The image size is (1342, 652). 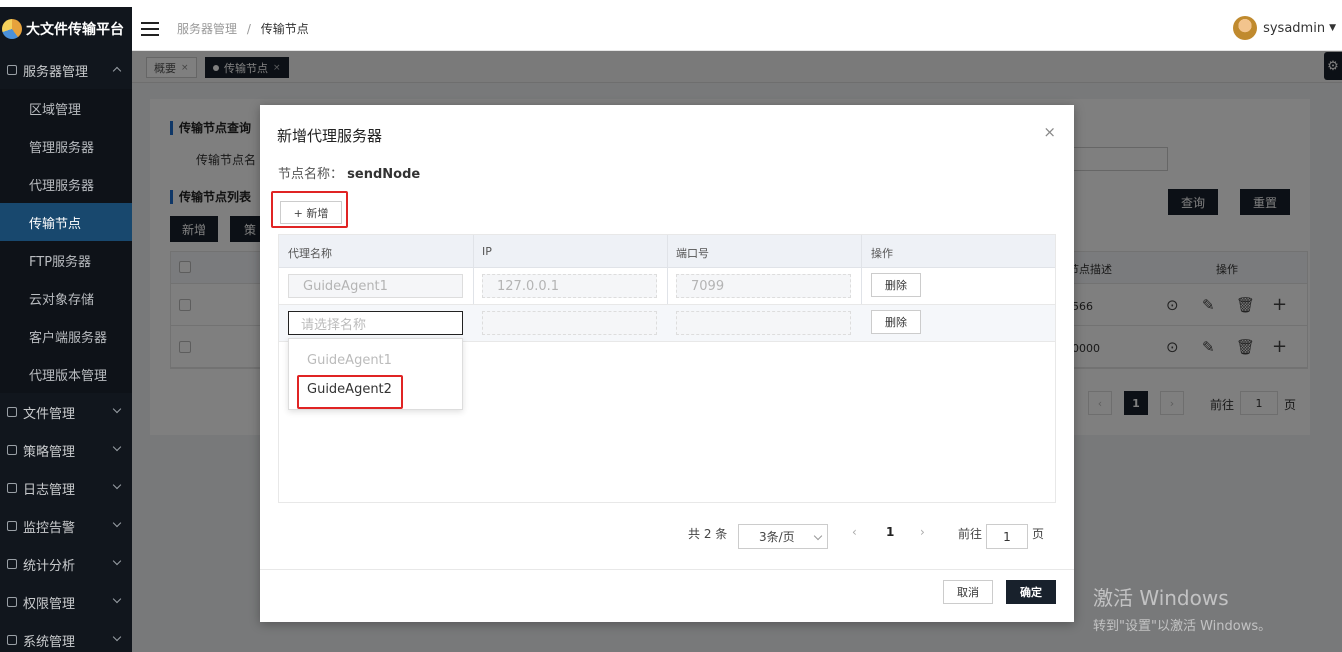 What do you see at coordinates (763, 286) in the screenshot?
I see `port-field: 7099` at bounding box center [763, 286].